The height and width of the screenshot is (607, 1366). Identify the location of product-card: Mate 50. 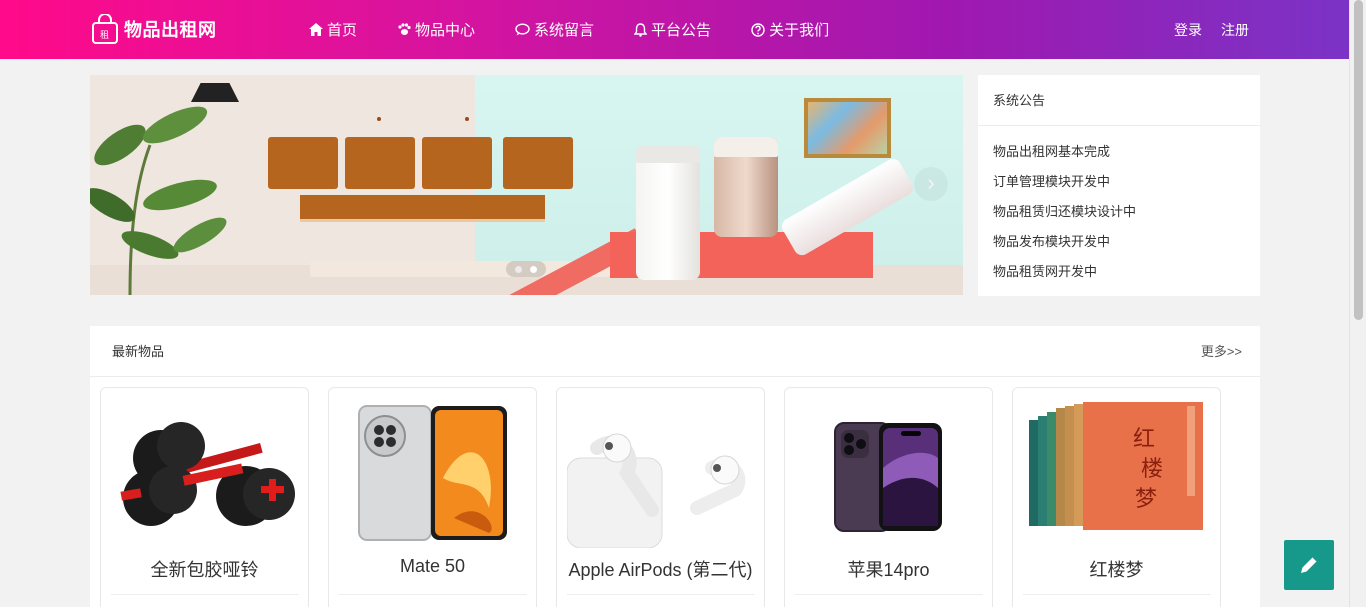
(432, 497).